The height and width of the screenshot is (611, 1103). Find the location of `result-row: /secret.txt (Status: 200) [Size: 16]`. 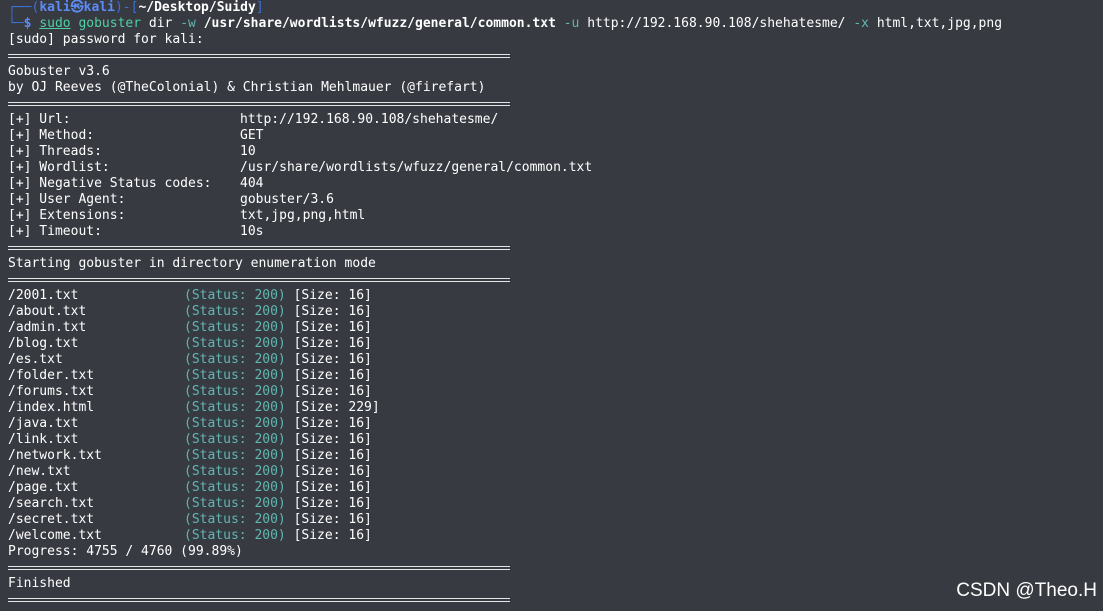

result-row: /secret.txt (Status: 200) [Size: 16] is located at coordinates (555, 520).